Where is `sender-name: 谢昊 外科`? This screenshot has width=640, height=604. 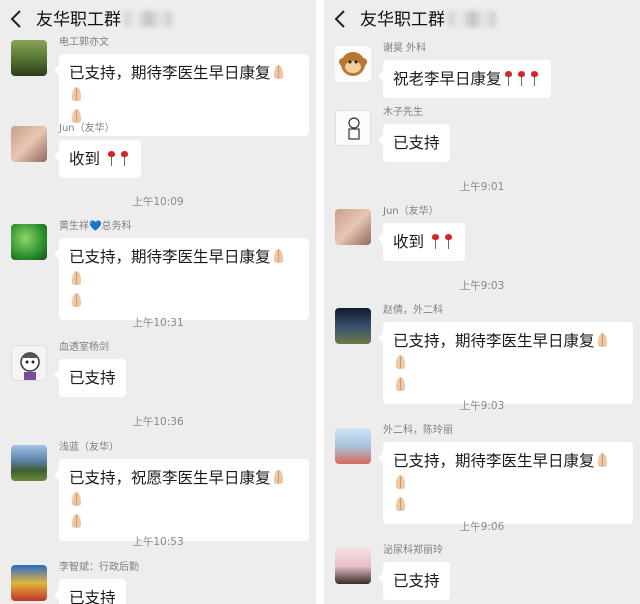
sender-name: 谢昊 外科 is located at coordinates (405, 48).